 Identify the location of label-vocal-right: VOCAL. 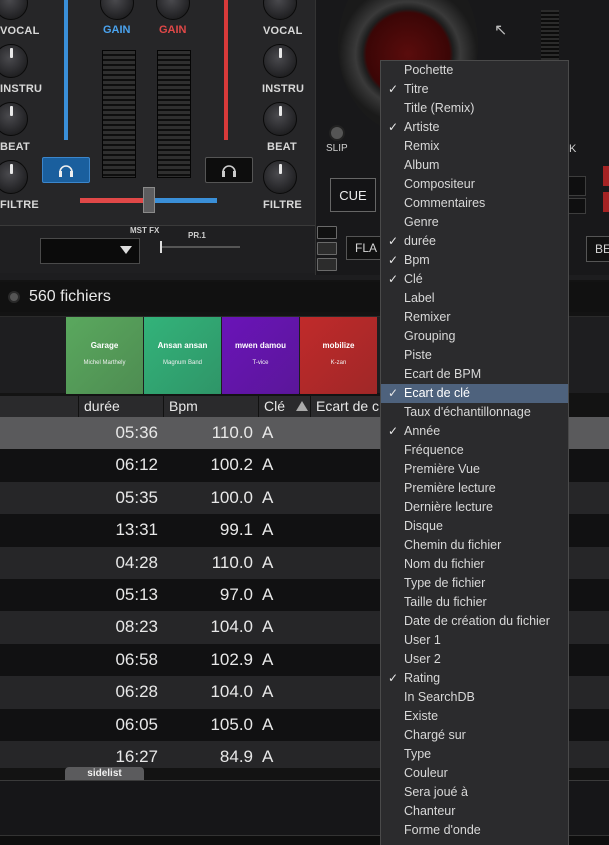
(283, 31).